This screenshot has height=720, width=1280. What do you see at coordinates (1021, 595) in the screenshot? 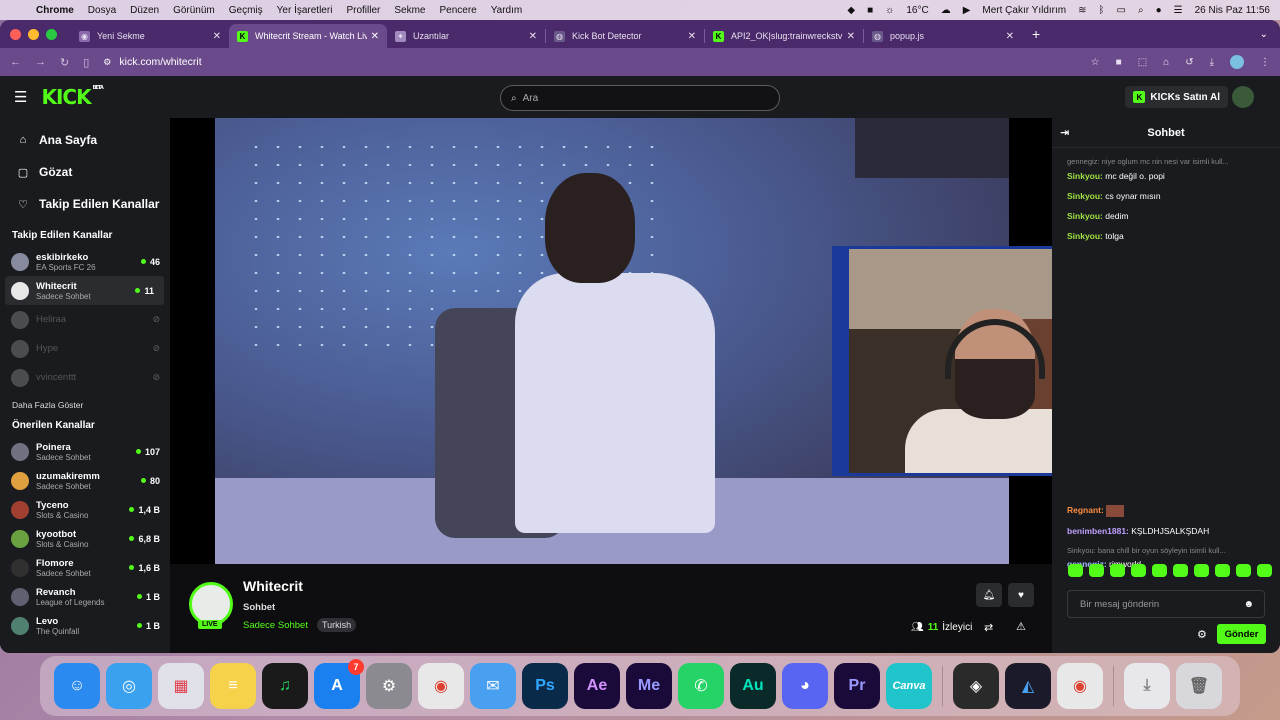
I see `follow-button: ♥` at bounding box center [1021, 595].